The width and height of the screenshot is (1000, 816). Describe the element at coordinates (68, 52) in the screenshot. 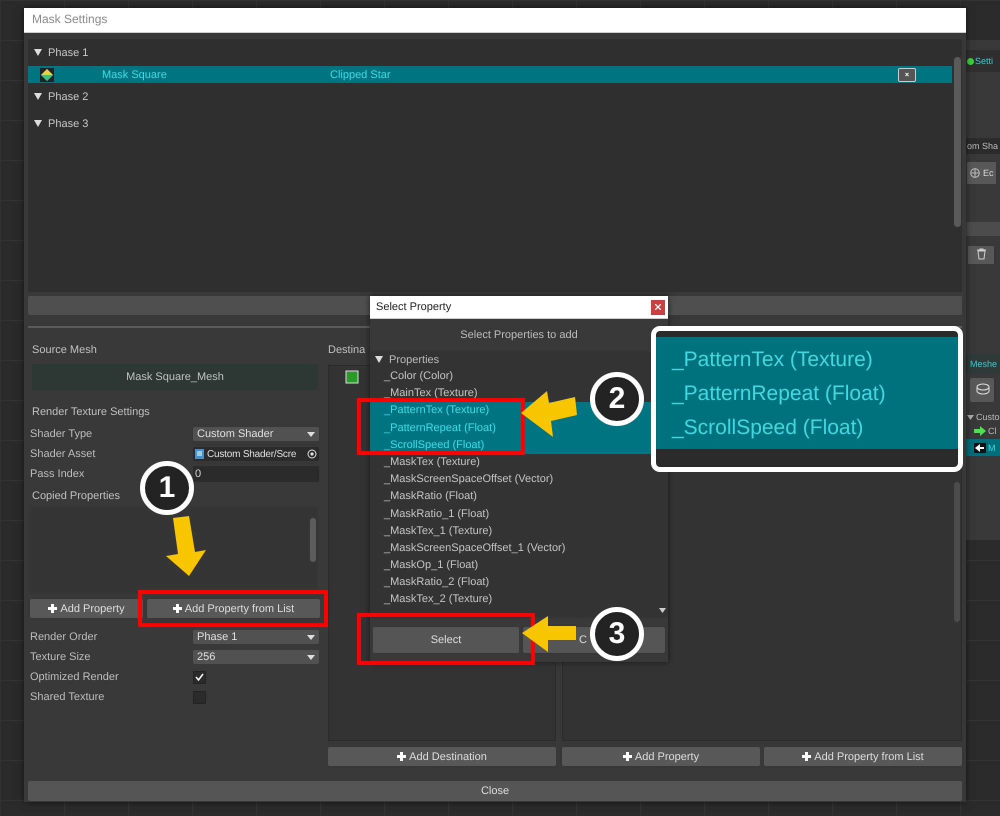

I see `phase-label: Phase 1` at that location.